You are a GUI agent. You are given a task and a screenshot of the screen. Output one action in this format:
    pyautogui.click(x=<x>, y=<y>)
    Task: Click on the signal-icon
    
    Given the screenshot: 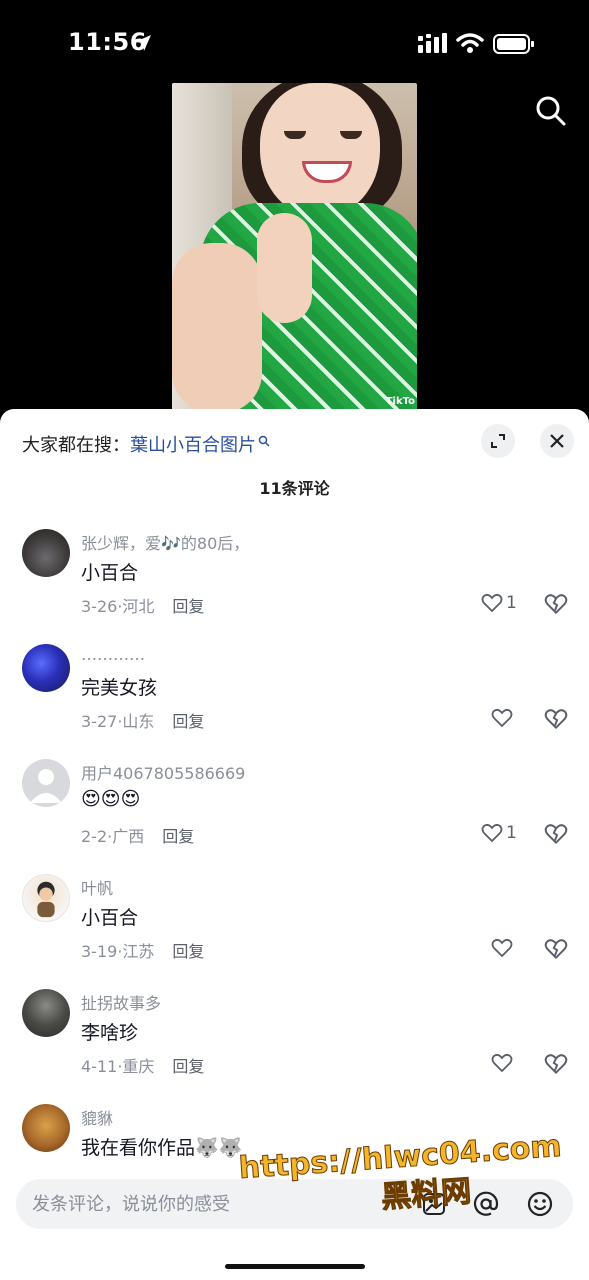 What is the action you would take?
    pyautogui.click(x=432, y=43)
    